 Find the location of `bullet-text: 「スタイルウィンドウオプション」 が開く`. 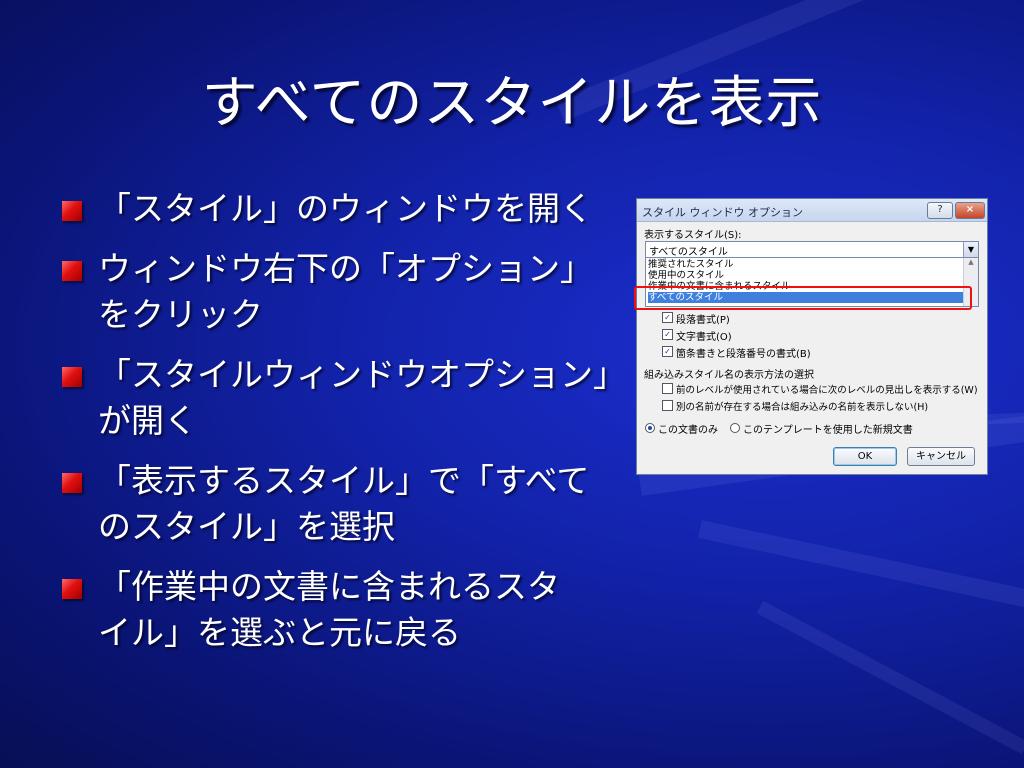

bullet-text: 「スタイルウィンドウオプション」 が開く is located at coordinates (362, 398).